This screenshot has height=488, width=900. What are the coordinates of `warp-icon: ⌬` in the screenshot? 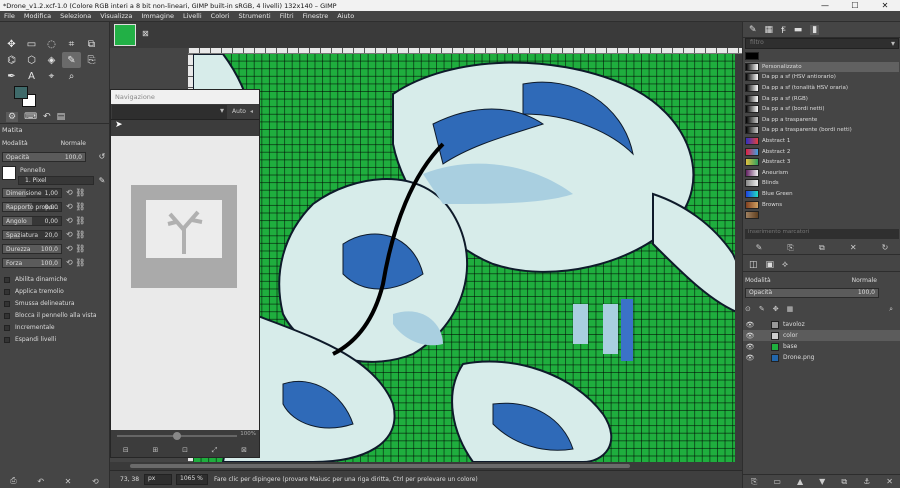 It's located at (11, 60).